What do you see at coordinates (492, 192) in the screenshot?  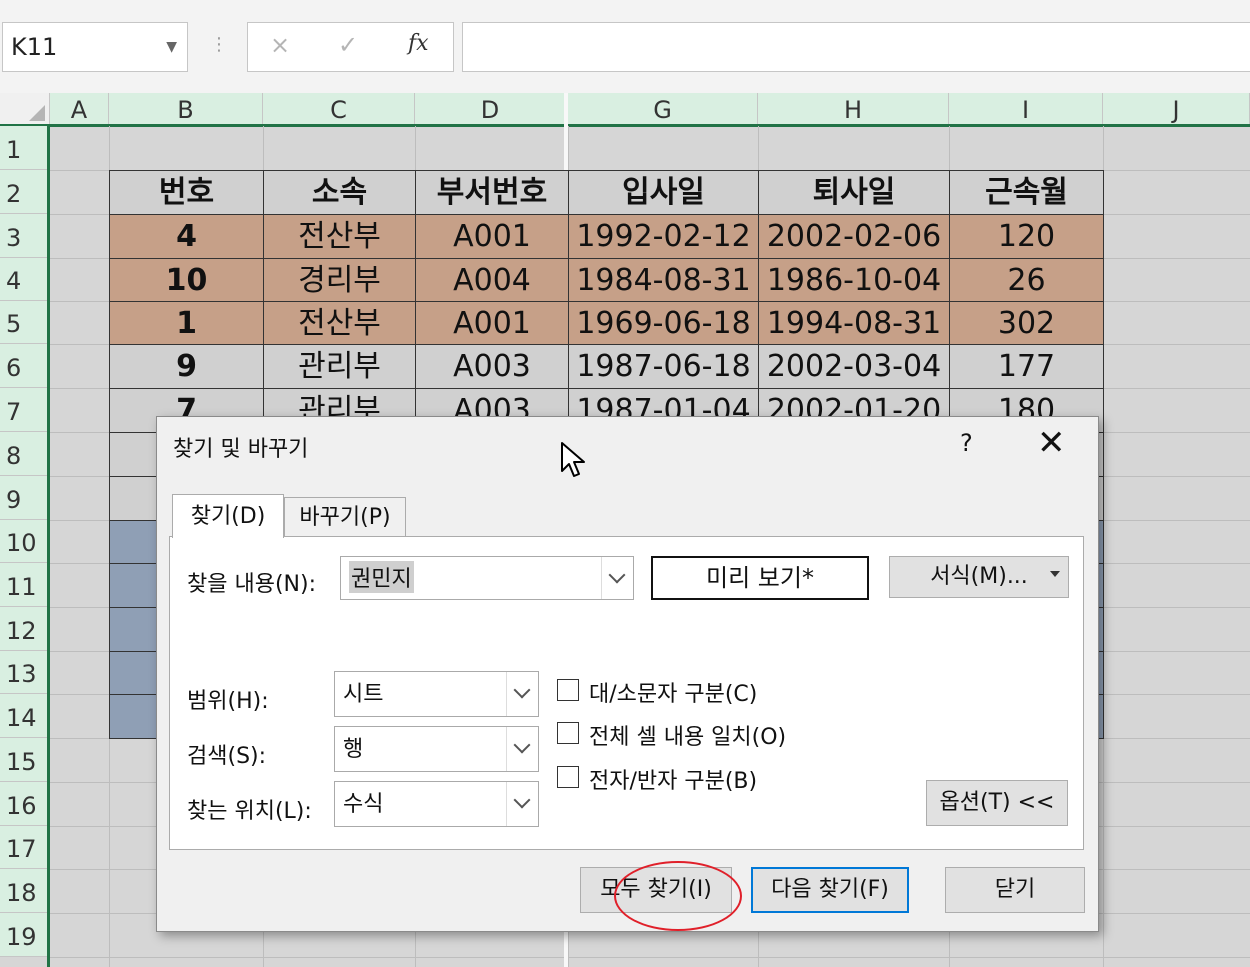 I see `table-header-cell: 부서번호` at bounding box center [492, 192].